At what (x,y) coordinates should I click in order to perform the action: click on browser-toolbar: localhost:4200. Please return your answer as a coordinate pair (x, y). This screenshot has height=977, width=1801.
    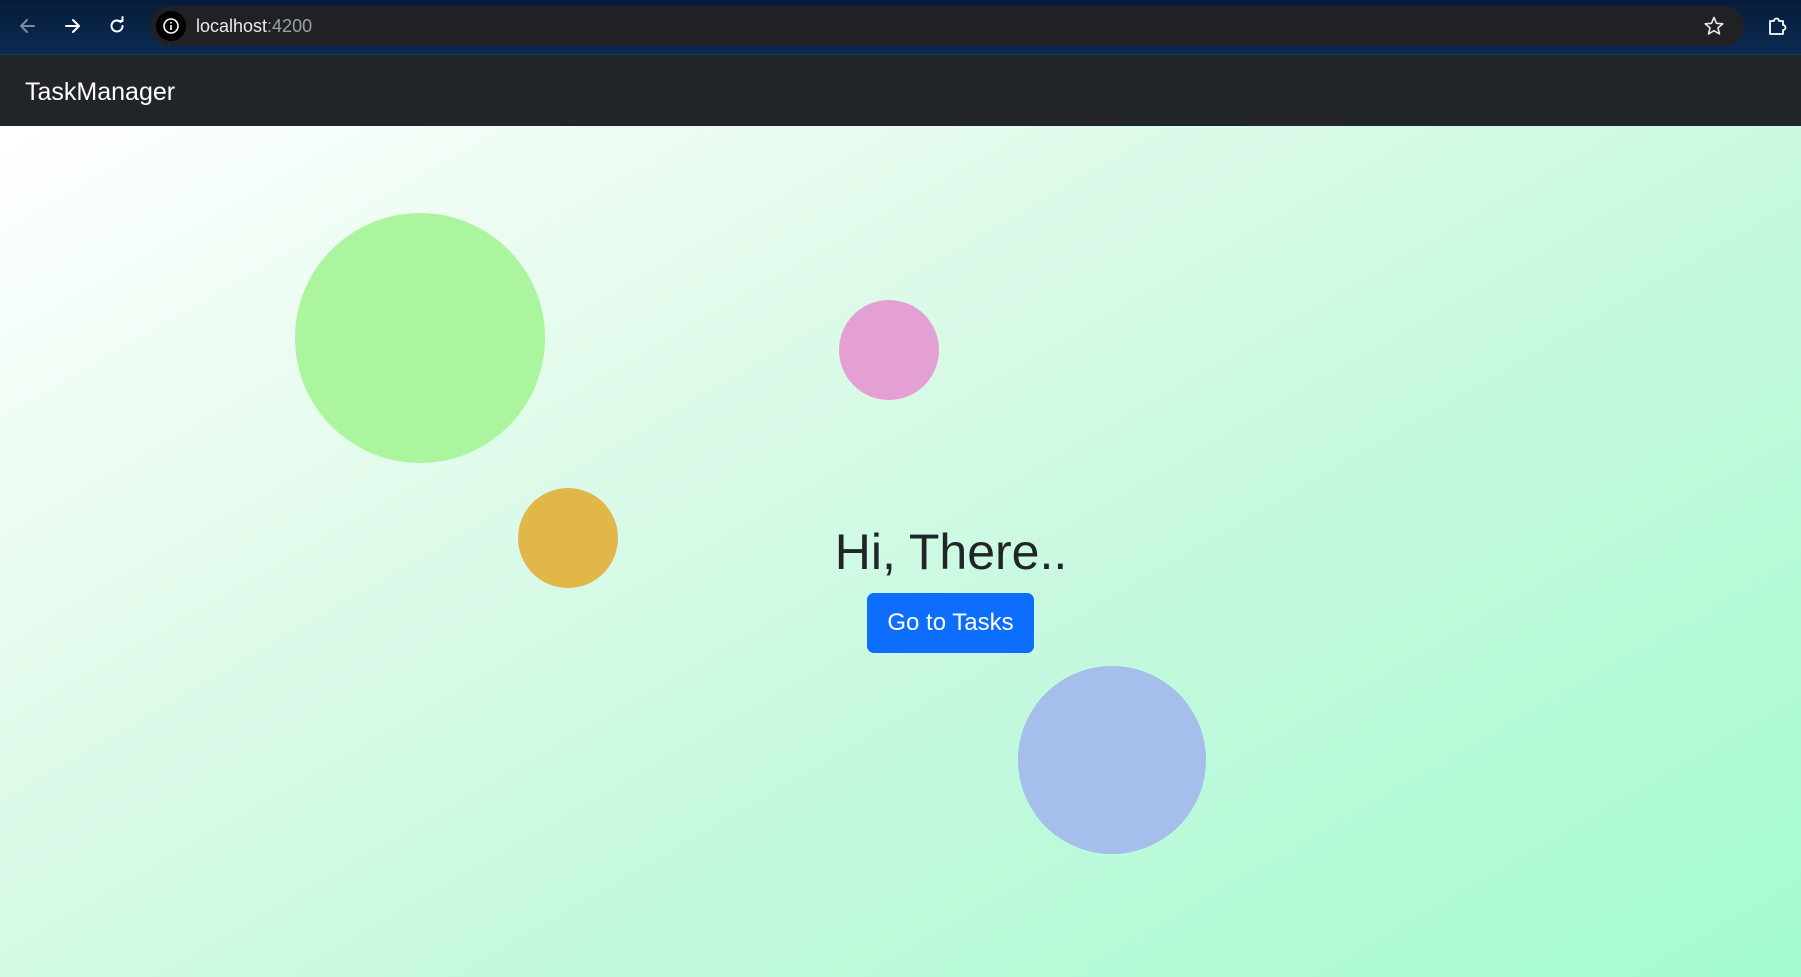
    Looking at the image, I should click on (900, 27).